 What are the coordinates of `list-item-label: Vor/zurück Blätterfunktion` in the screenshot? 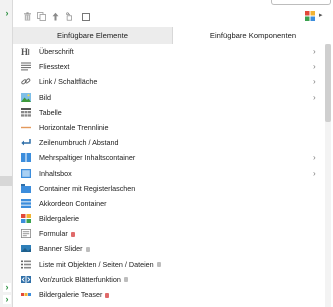 It's located at (83, 279).